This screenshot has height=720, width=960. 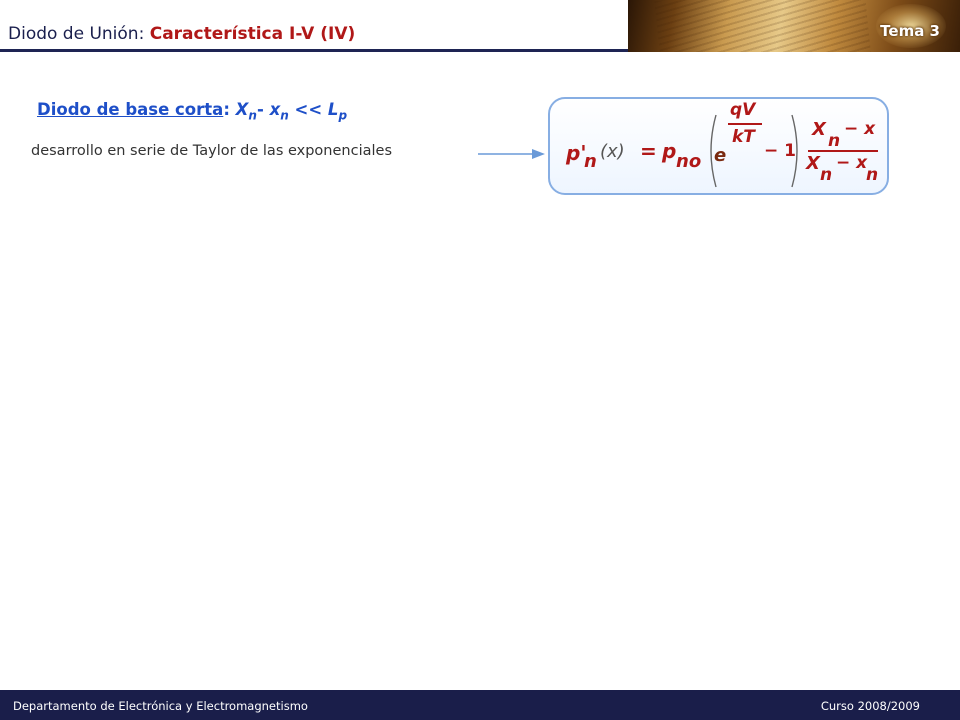 What do you see at coordinates (794, 151) in the screenshot?
I see `right-paren-glyph` at bounding box center [794, 151].